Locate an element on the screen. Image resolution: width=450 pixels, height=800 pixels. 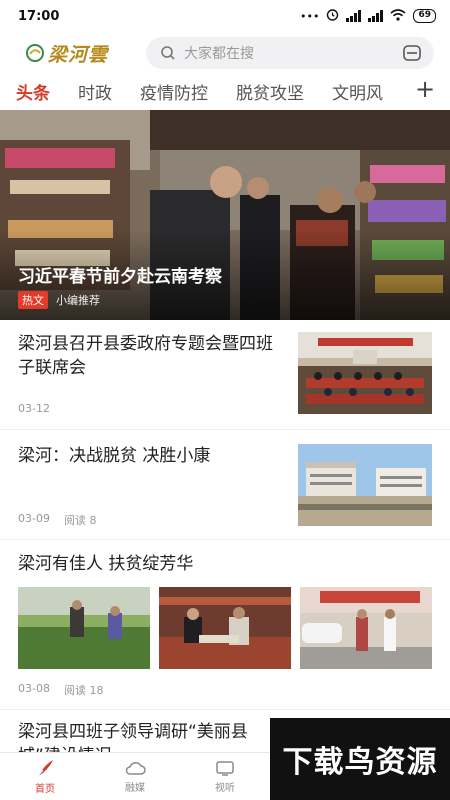
article-title: 梁河：决战脱贫 决胜小康 is located at coordinates (114, 456).